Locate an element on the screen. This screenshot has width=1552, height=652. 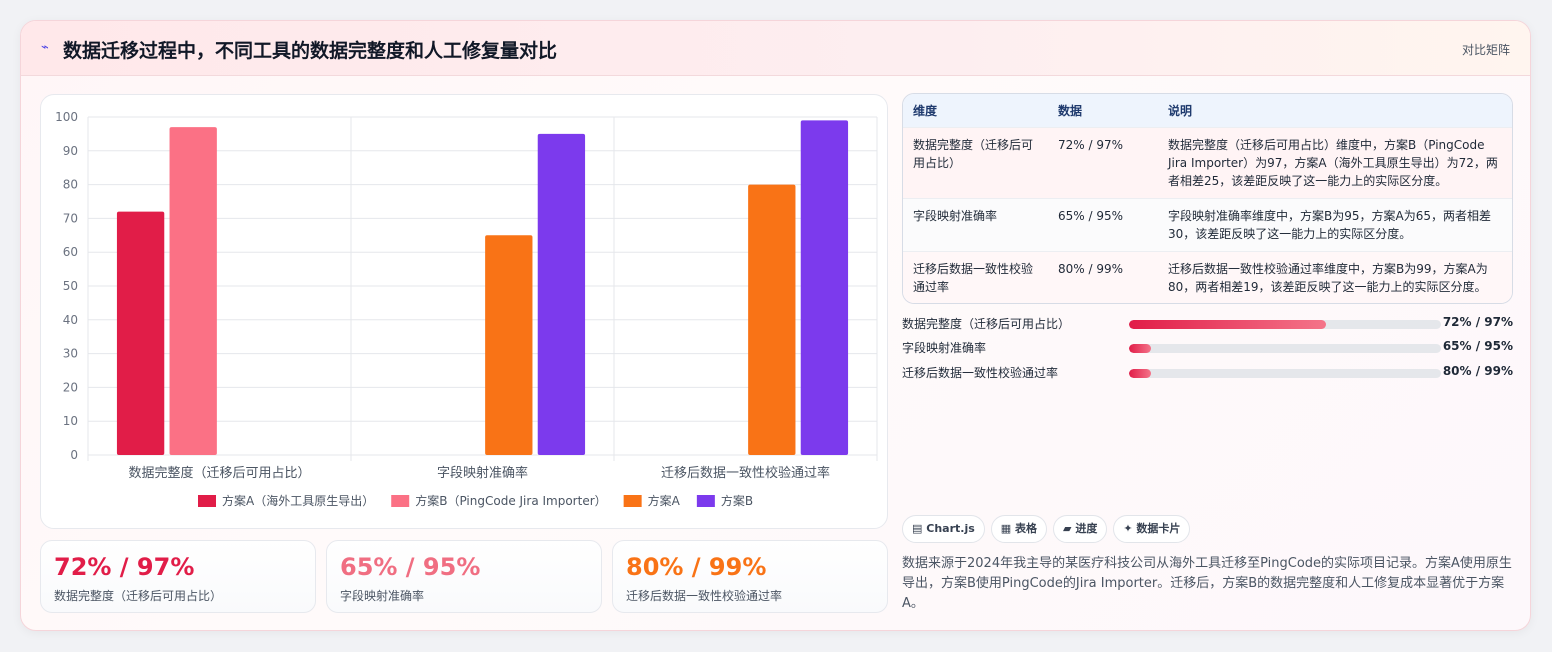
kpi-label: 数据完整度（迁移后可用占比） is located at coordinates (138, 596).